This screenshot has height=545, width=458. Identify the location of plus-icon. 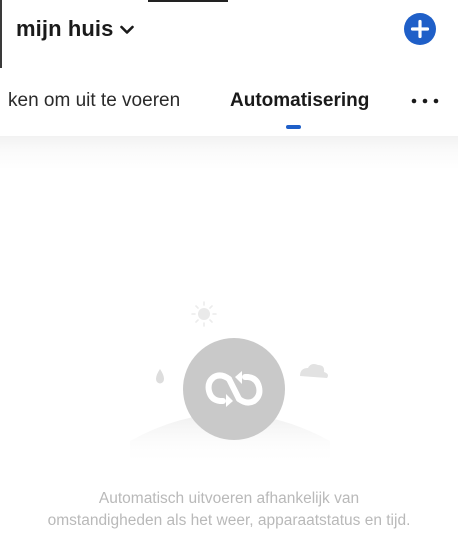
(420, 29).